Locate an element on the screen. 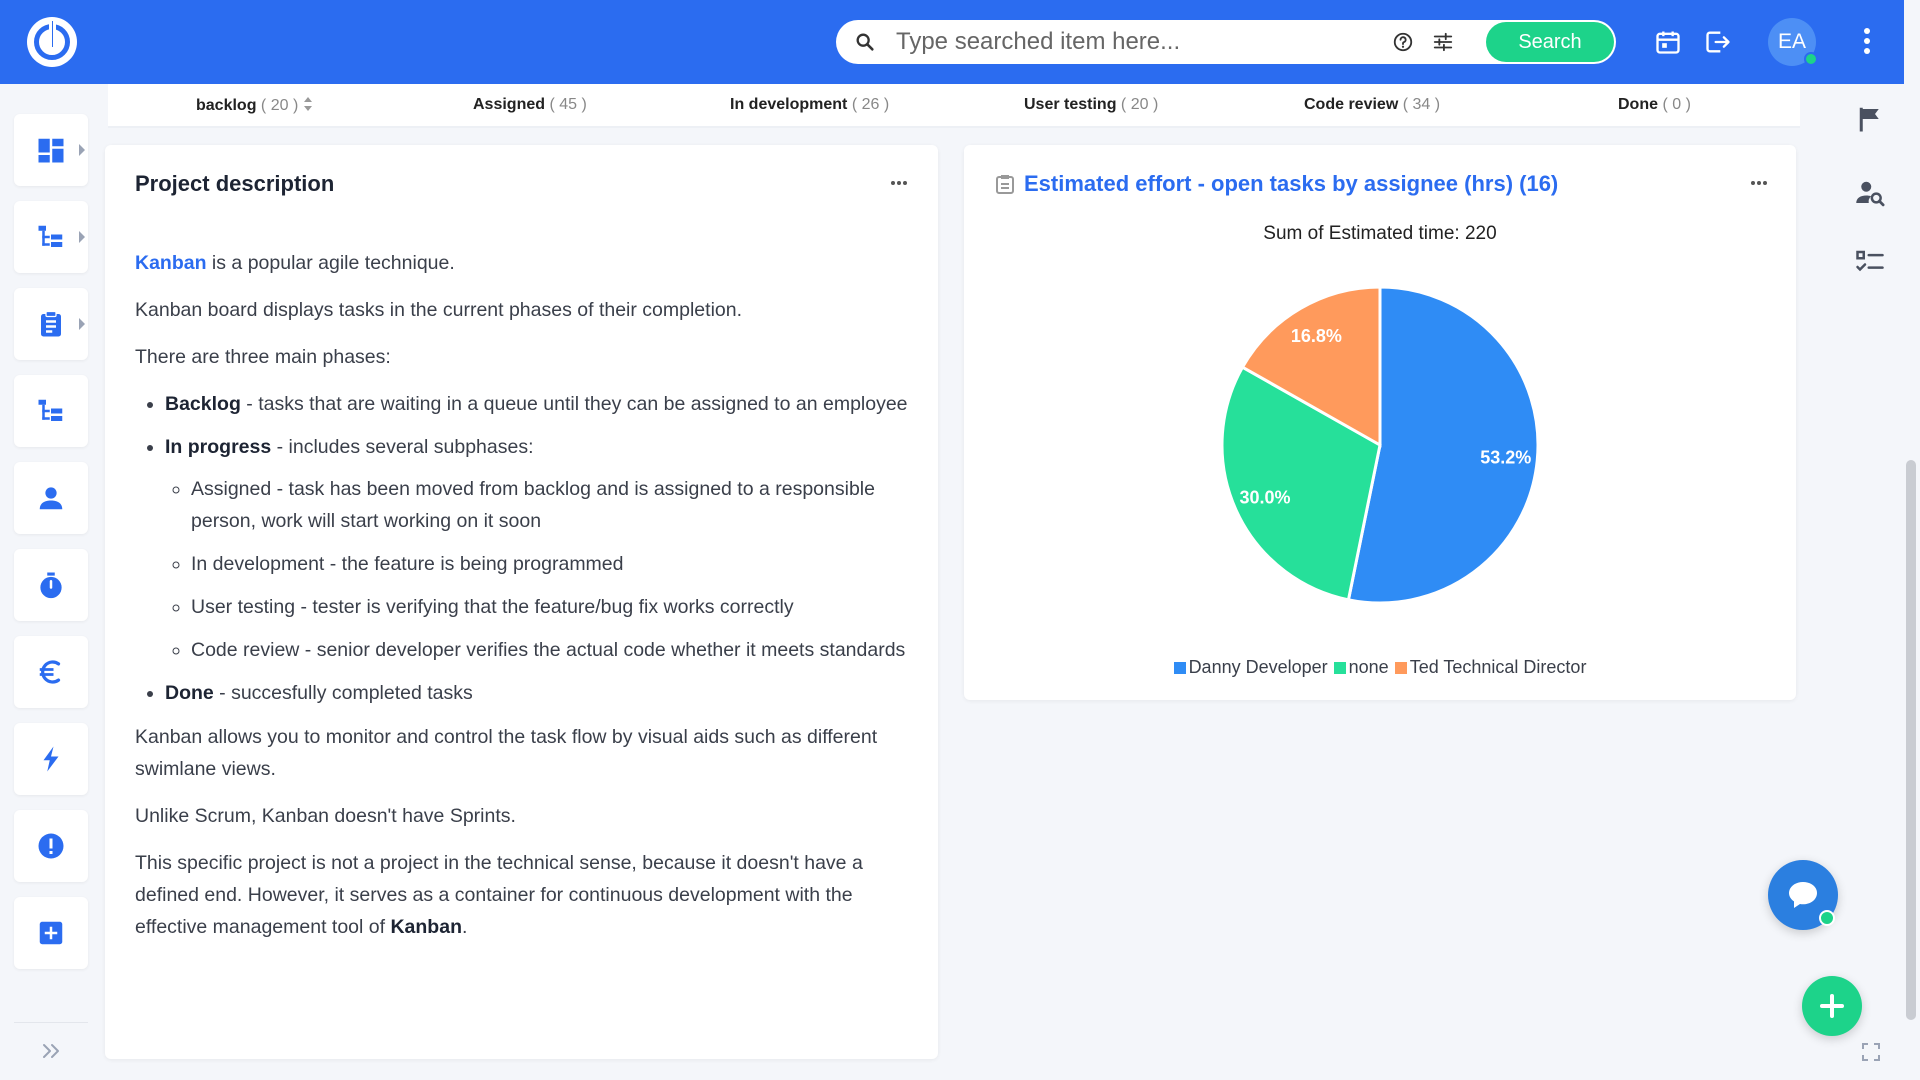 This screenshot has height=1080, width=1920. top-bar: Search EA is located at coordinates (952, 42).